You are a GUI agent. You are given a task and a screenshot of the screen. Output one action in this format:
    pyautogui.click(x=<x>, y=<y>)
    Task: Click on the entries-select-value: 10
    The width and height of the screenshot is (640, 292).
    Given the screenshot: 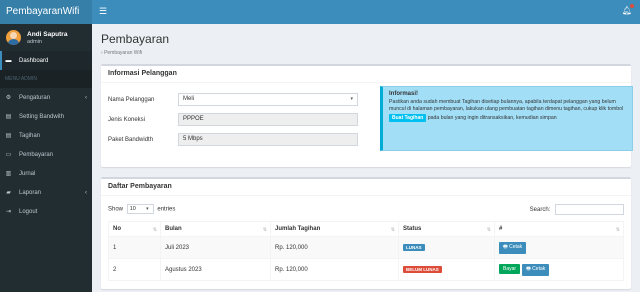 What is the action you would take?
    pyautogui.click(x=132, y=209)
    